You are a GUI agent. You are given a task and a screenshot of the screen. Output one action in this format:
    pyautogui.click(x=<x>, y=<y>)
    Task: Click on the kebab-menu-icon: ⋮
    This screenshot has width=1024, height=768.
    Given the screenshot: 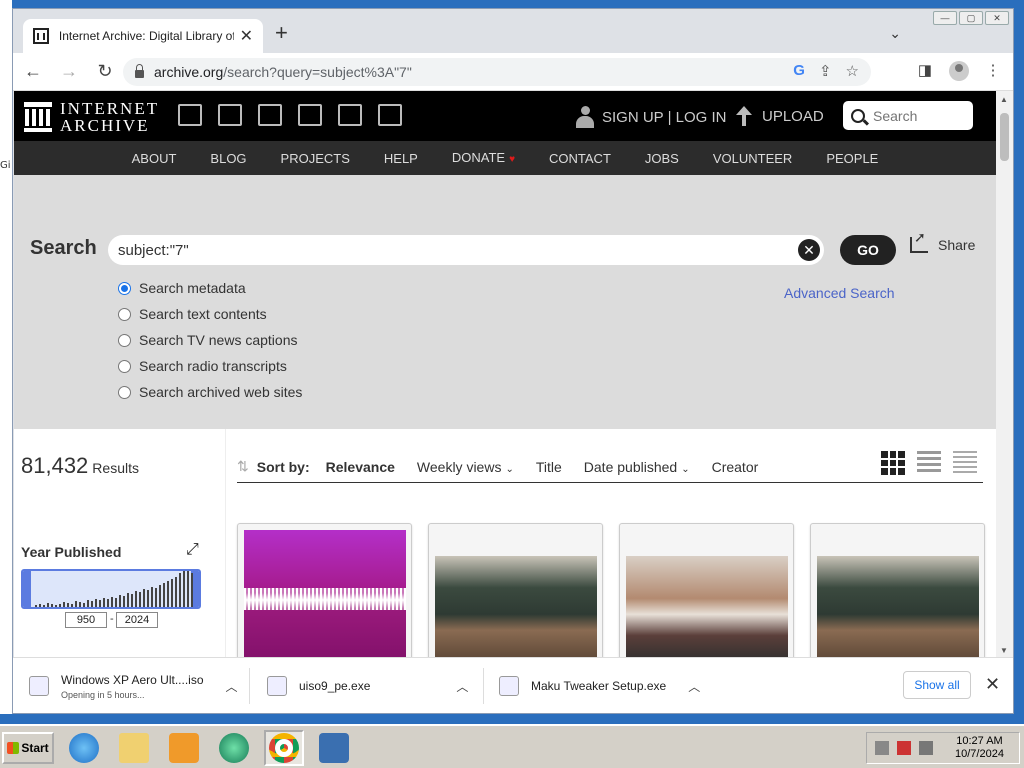 What is the action you would take?
    pyautogui.click(x=993, y=71)
    